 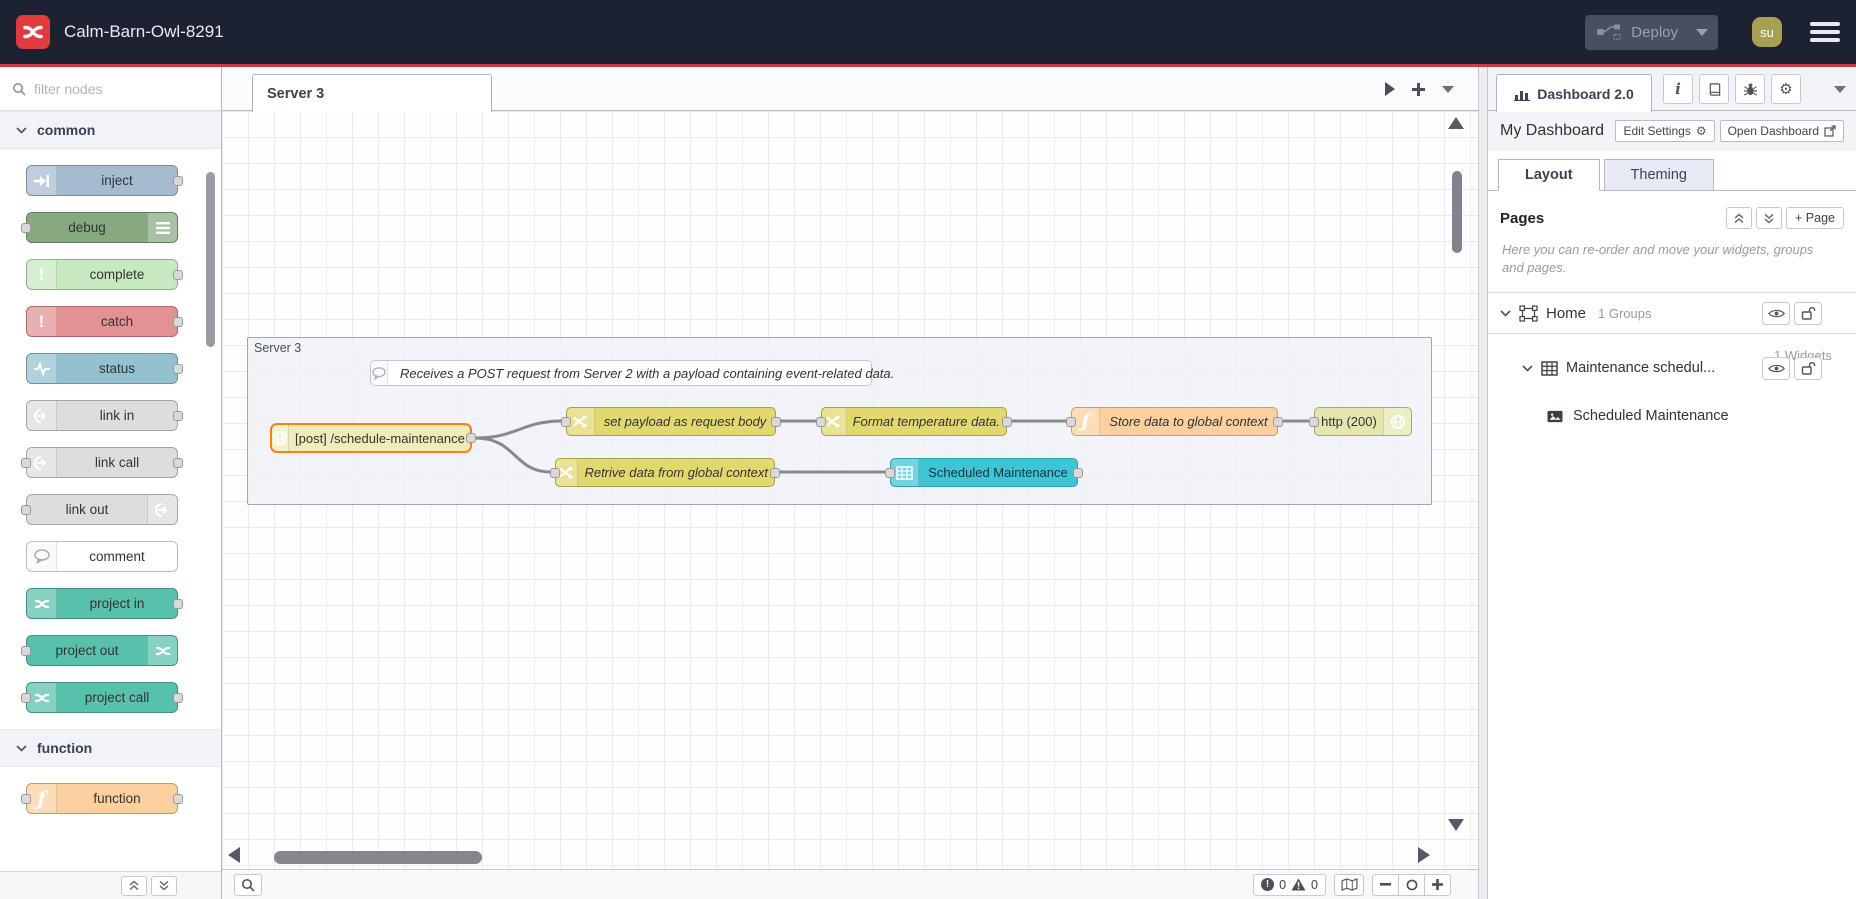 What do you see at coordinates (1289, 884) in the screenshot?
I see `notification-counts: ! 0 0` at bounding box center [1289, 884].